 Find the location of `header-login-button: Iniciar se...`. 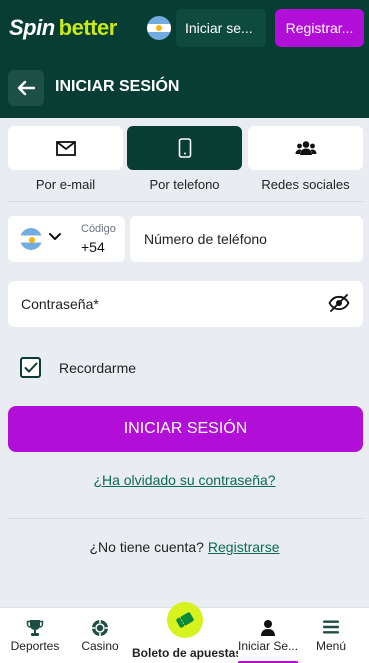

header-login-button: Iniciar se... is located at coordinates (221, 28).